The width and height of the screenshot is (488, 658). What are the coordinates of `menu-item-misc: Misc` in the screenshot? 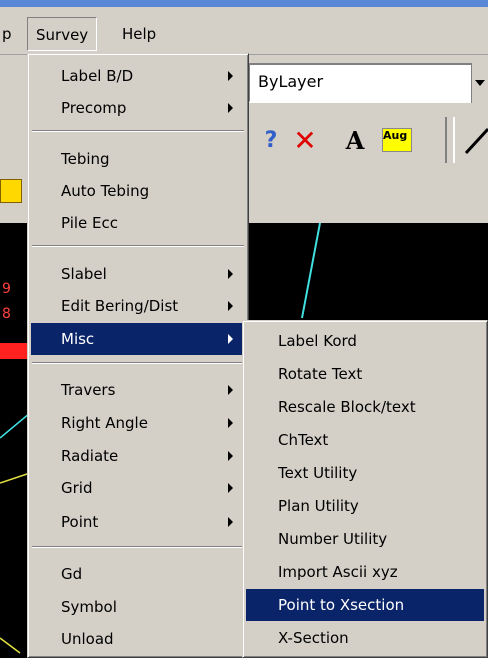 It's located at (138, 339).